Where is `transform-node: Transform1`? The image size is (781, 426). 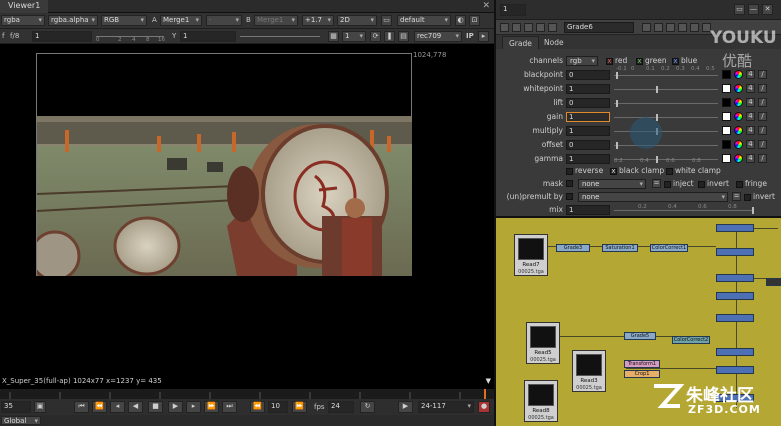
transform-node: Transform1 is located at coordinates (642, 364).